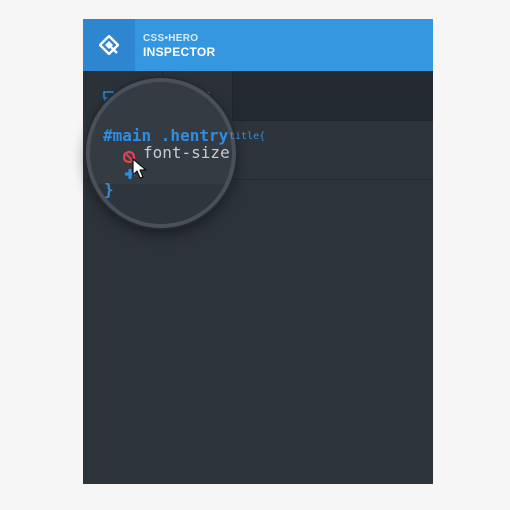 This screenshot has width=510, height=510. Describe the element at coordinates (109, 189) in the screenshot. I see `closing-brace: }` at that location.